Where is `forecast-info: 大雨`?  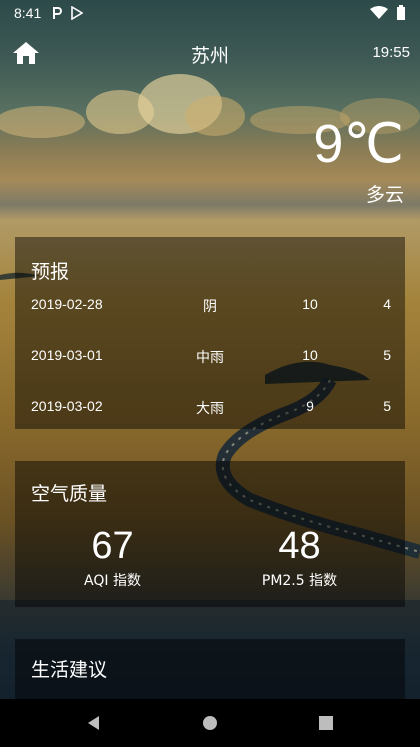 forecast-info: 大雨 is located at coordinates (210, 409).